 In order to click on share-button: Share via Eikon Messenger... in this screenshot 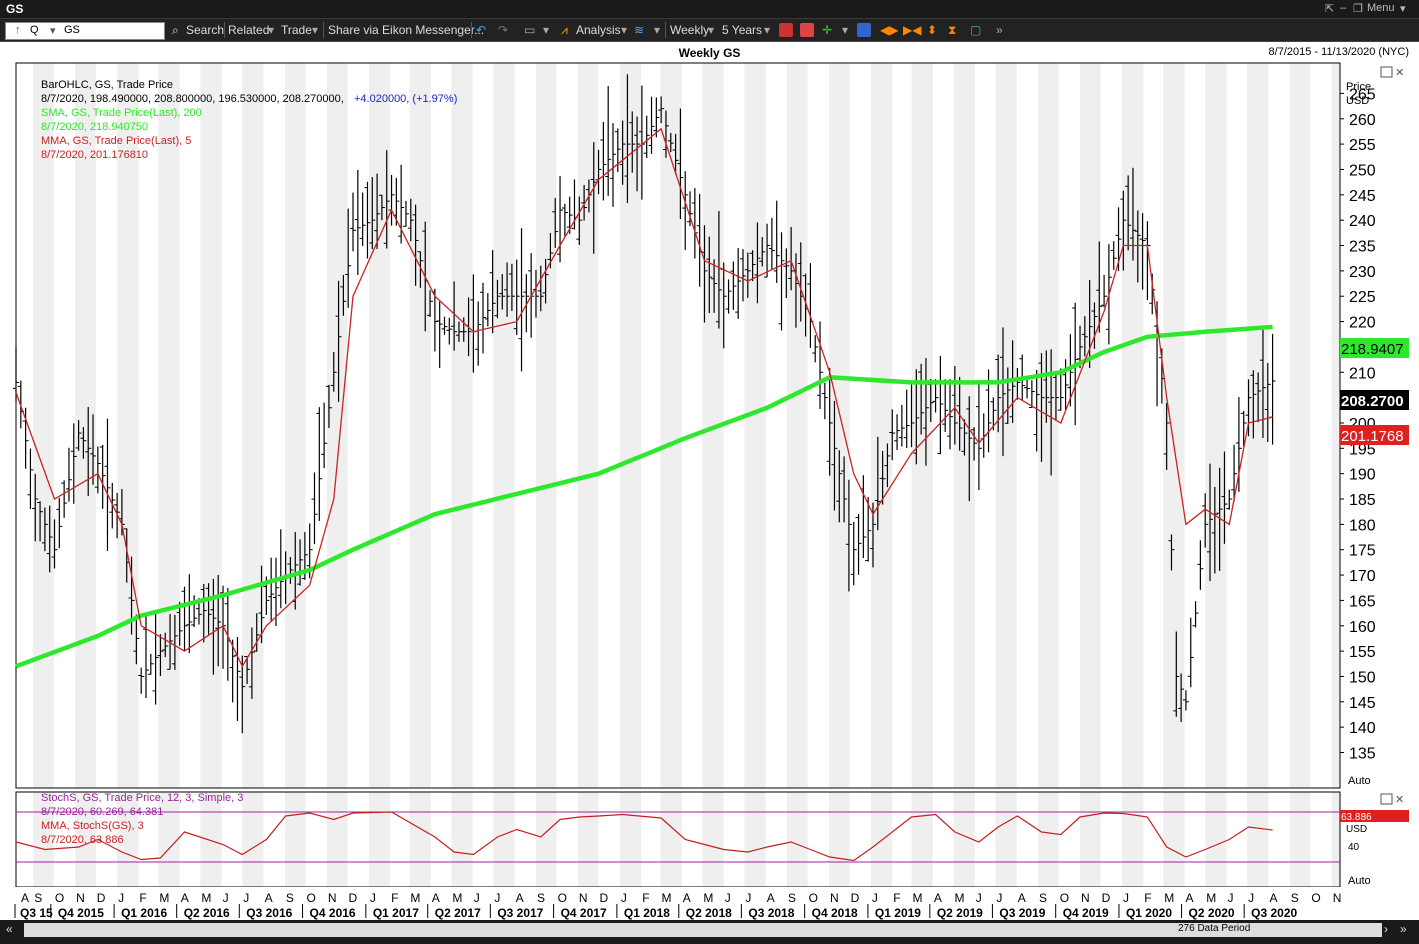, I will do `click(406, 30)`.